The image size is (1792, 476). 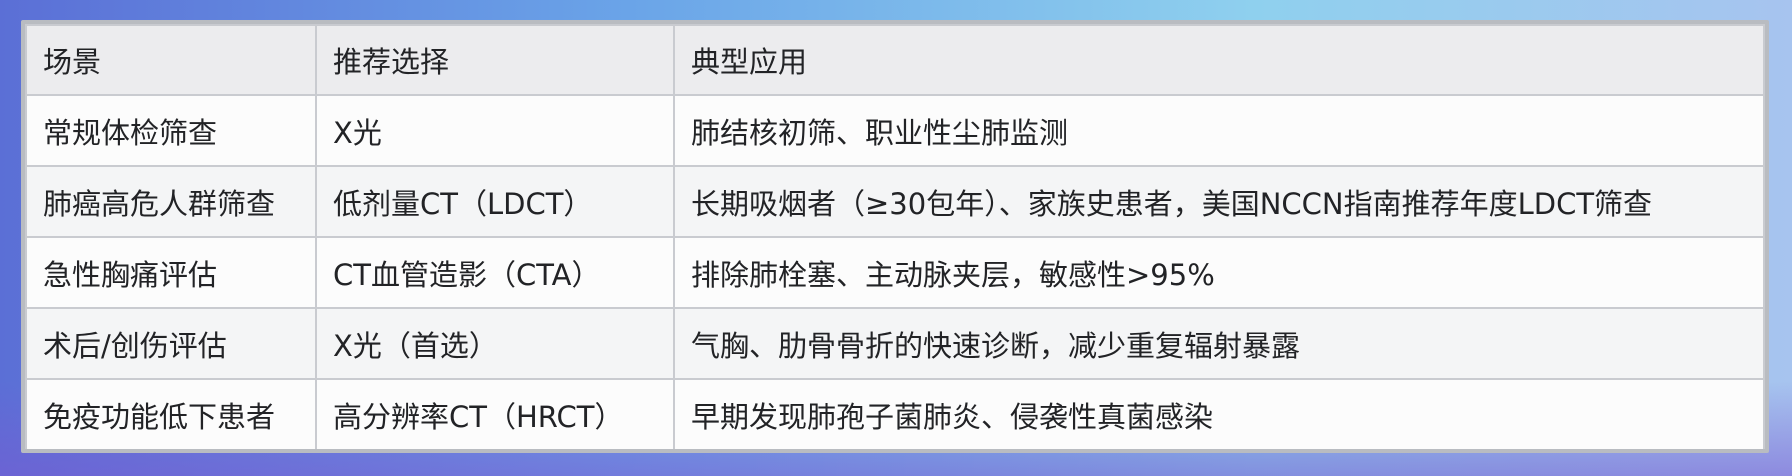 I want to click on table-row: 常规体检筛查 X光 肺结核初筛、职业性尘肺监测, so click(x=895, y=130).